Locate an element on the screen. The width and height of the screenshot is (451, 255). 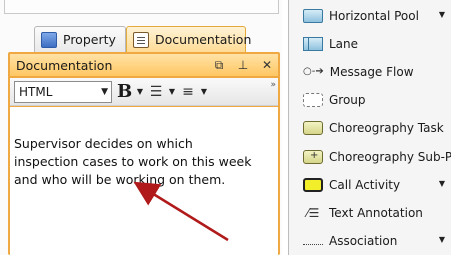
document-icon is located at coordinates (141, 39).